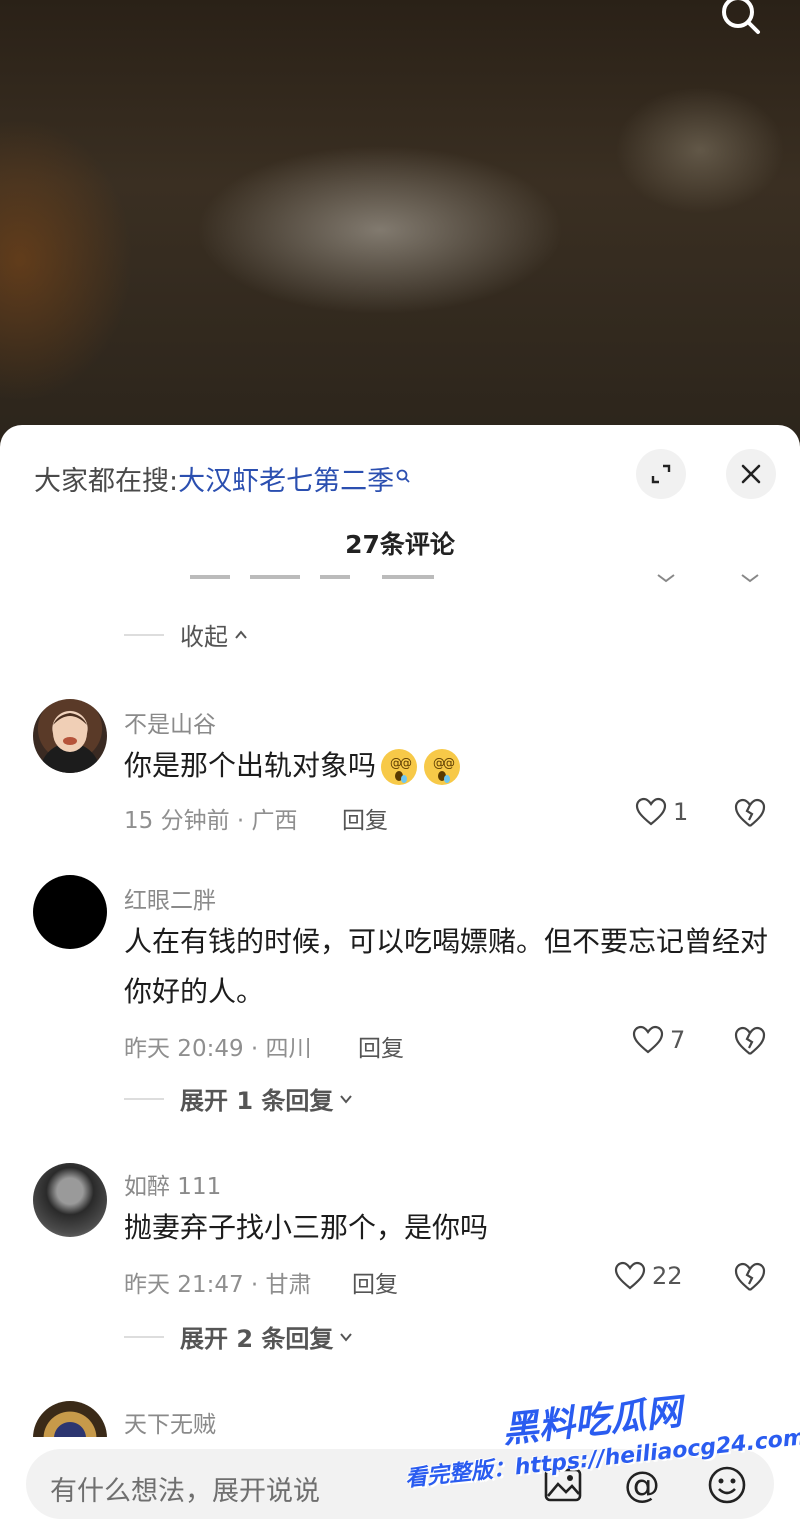 This screenshot has height=1519, width=800. I want to click on comment-username: 如醉 111, so click(172, 1184).